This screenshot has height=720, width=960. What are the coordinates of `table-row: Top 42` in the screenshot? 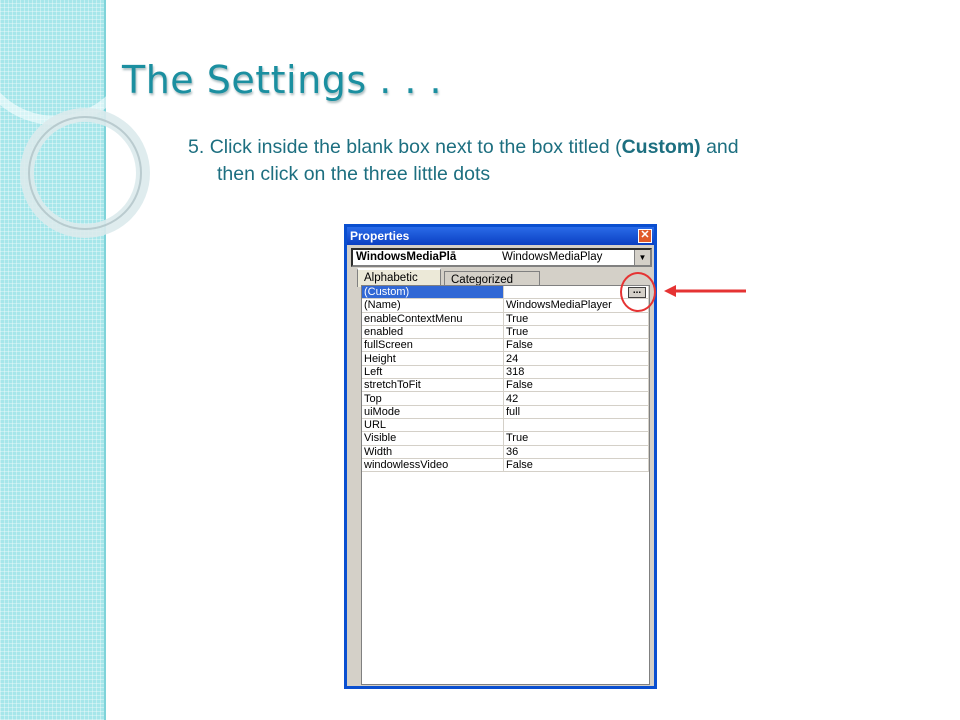 It's located at (505, 398).